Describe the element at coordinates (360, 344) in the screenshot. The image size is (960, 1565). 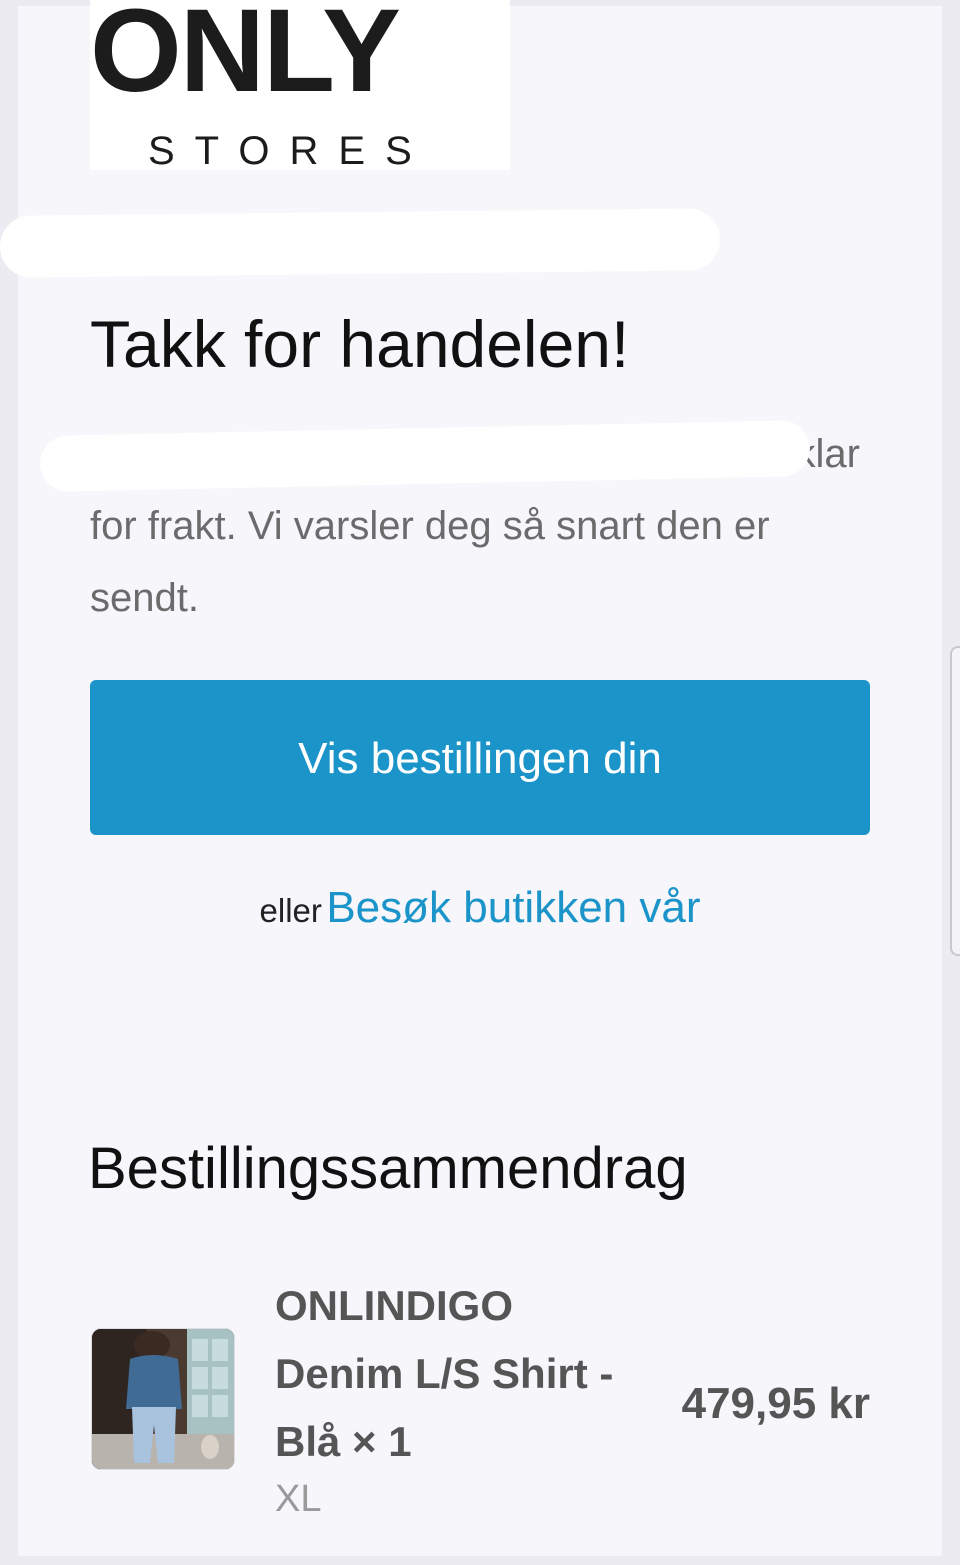
I see `page-title: Takk for handelen!` at that location.